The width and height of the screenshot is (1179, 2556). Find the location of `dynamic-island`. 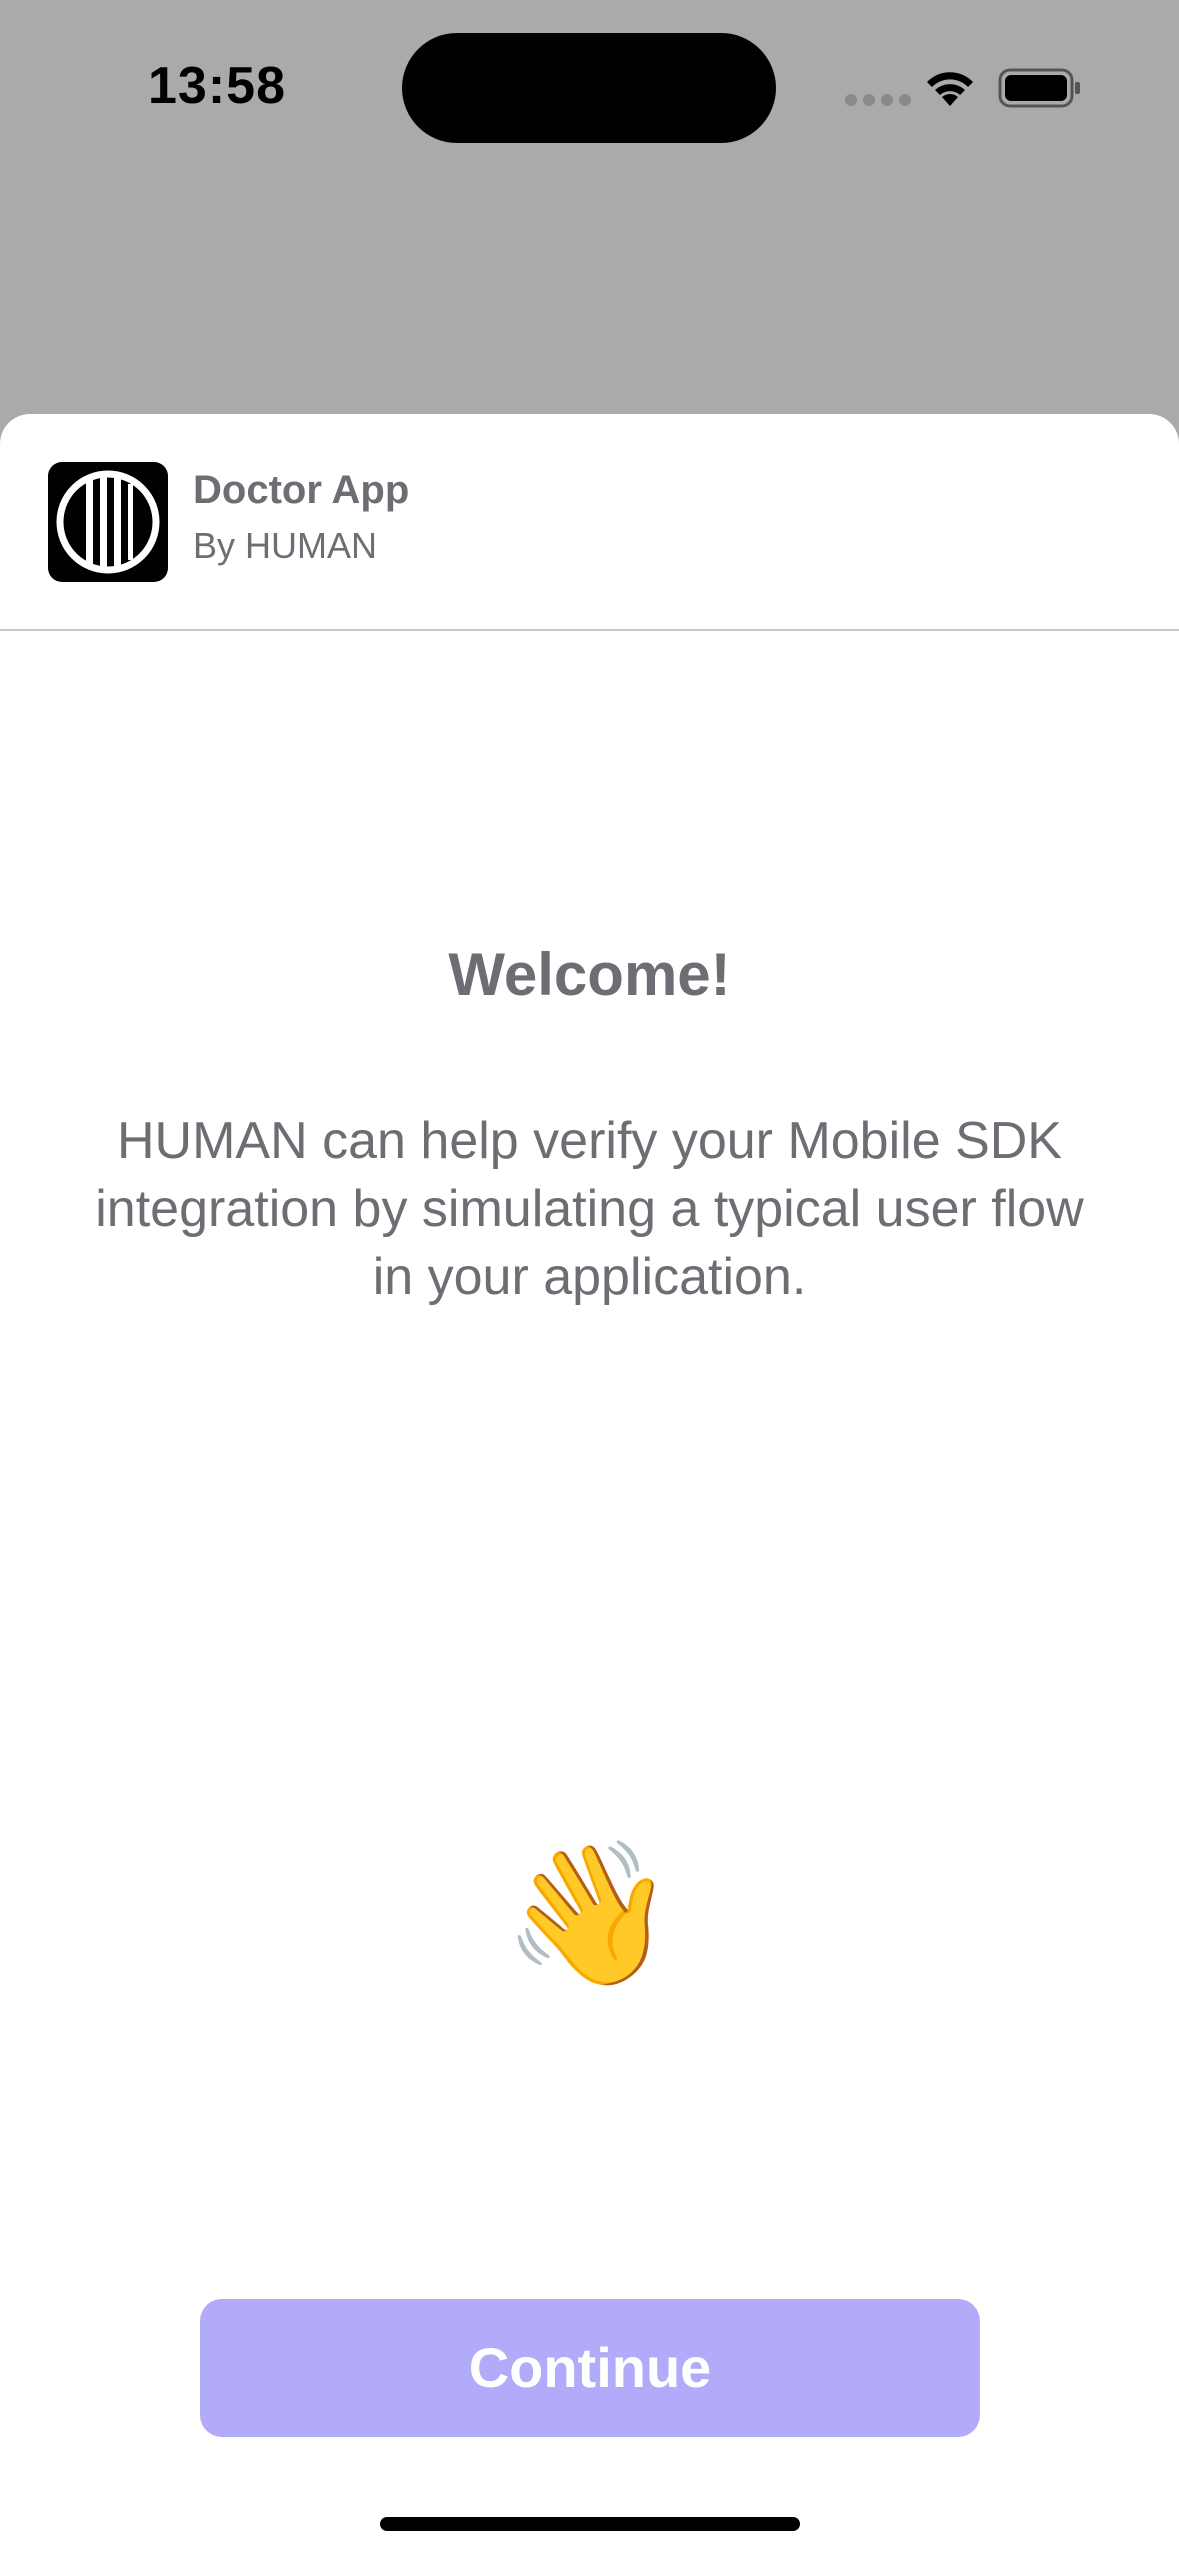

dynamic-island is located at coordinates (589, 88).